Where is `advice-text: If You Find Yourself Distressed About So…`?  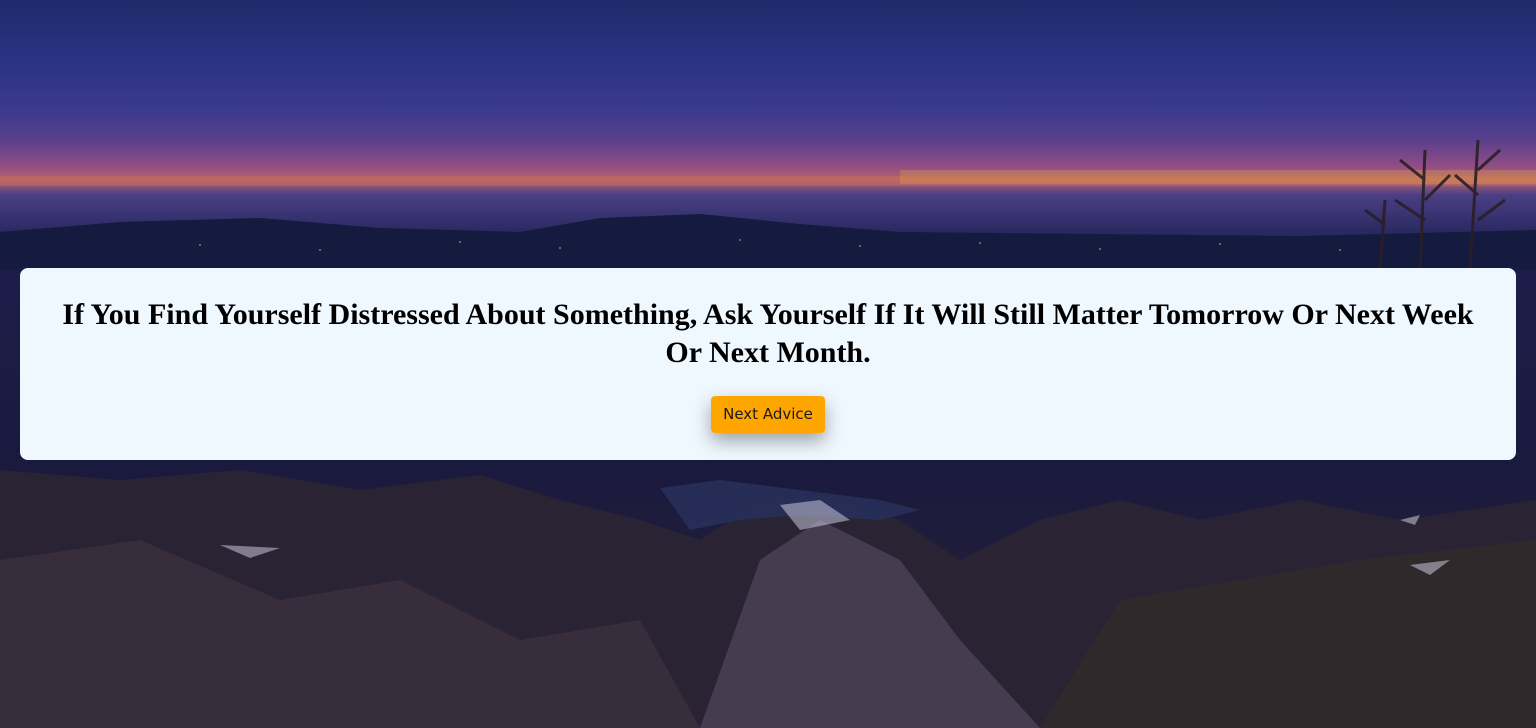
advice-text: If You Find Yourself Distressed About So… is located at coordinates (768, 333).